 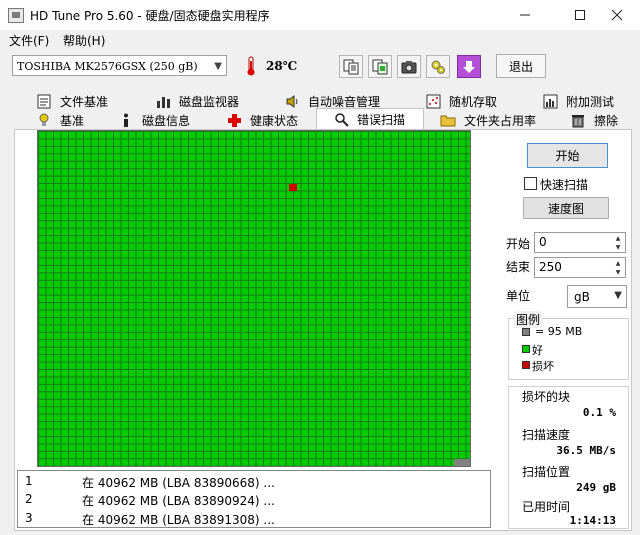 I want to click on tab-folder-usage: 文件夹占用率, so click(x=488, y=120).